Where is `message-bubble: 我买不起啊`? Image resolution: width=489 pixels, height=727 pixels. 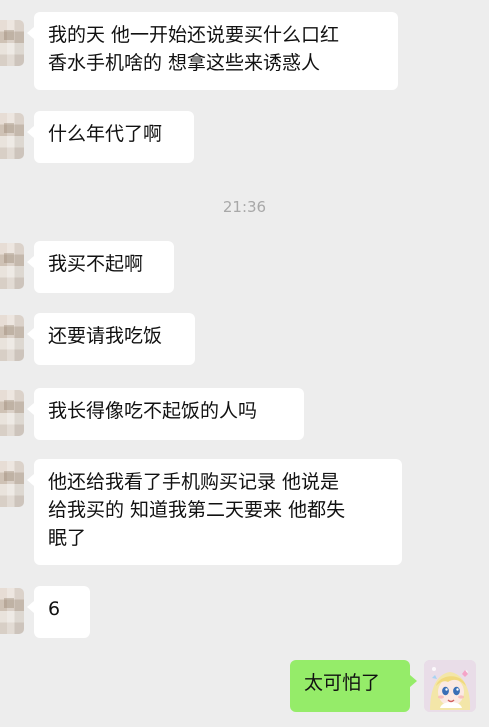
message-bubble: 我买不起啊 is located at coordinates (100, 267).